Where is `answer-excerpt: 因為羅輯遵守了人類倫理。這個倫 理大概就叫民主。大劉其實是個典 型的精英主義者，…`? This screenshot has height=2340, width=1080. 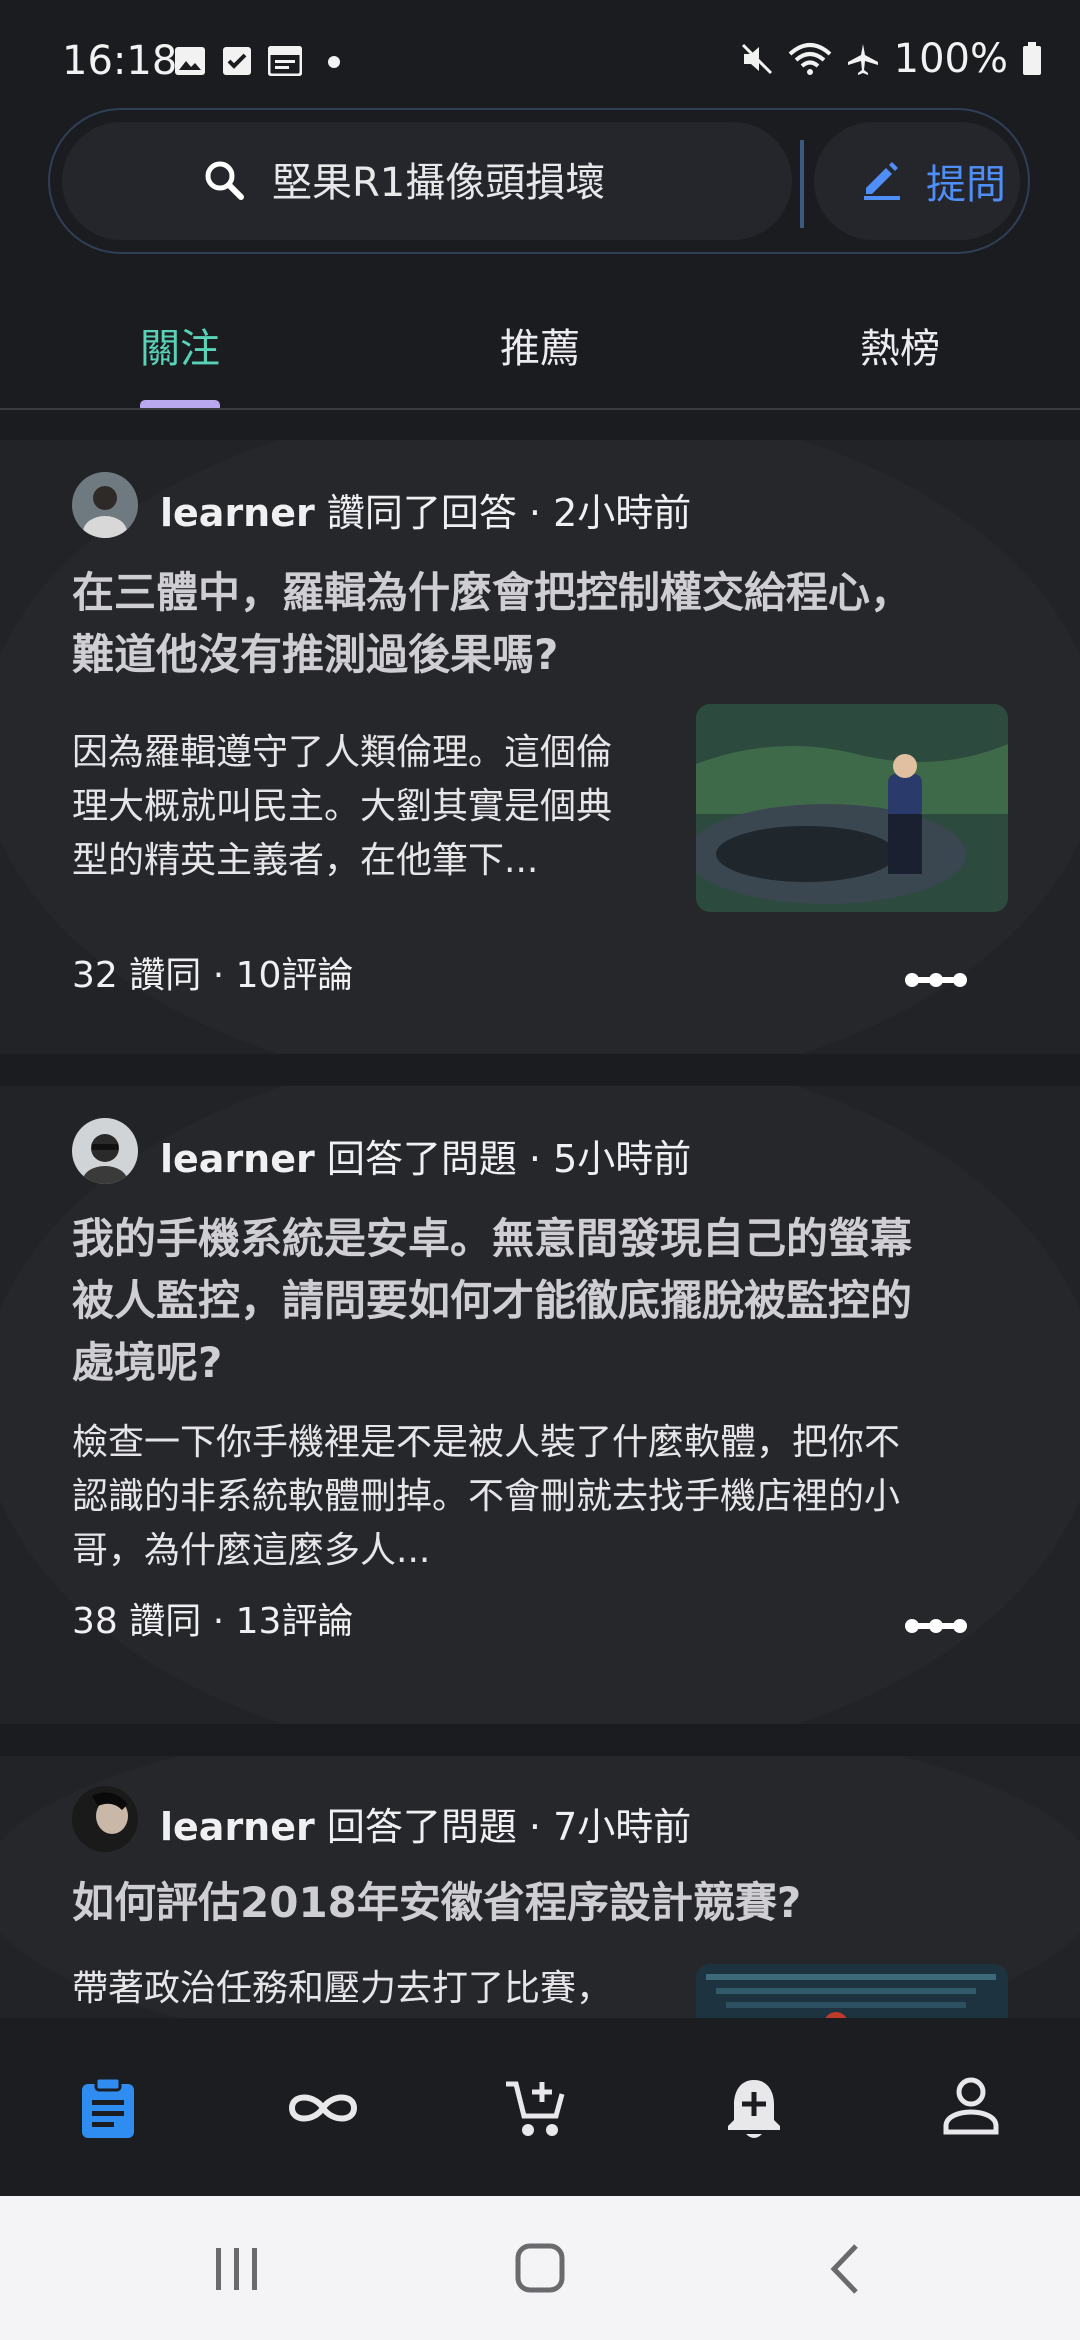 answer-excerpt: 因為羅輯遵守了人類倫理。這個倫 理大概就叫民主。大劉其實是個典 型的精英主義者，… is located at coordinates (342, 807).